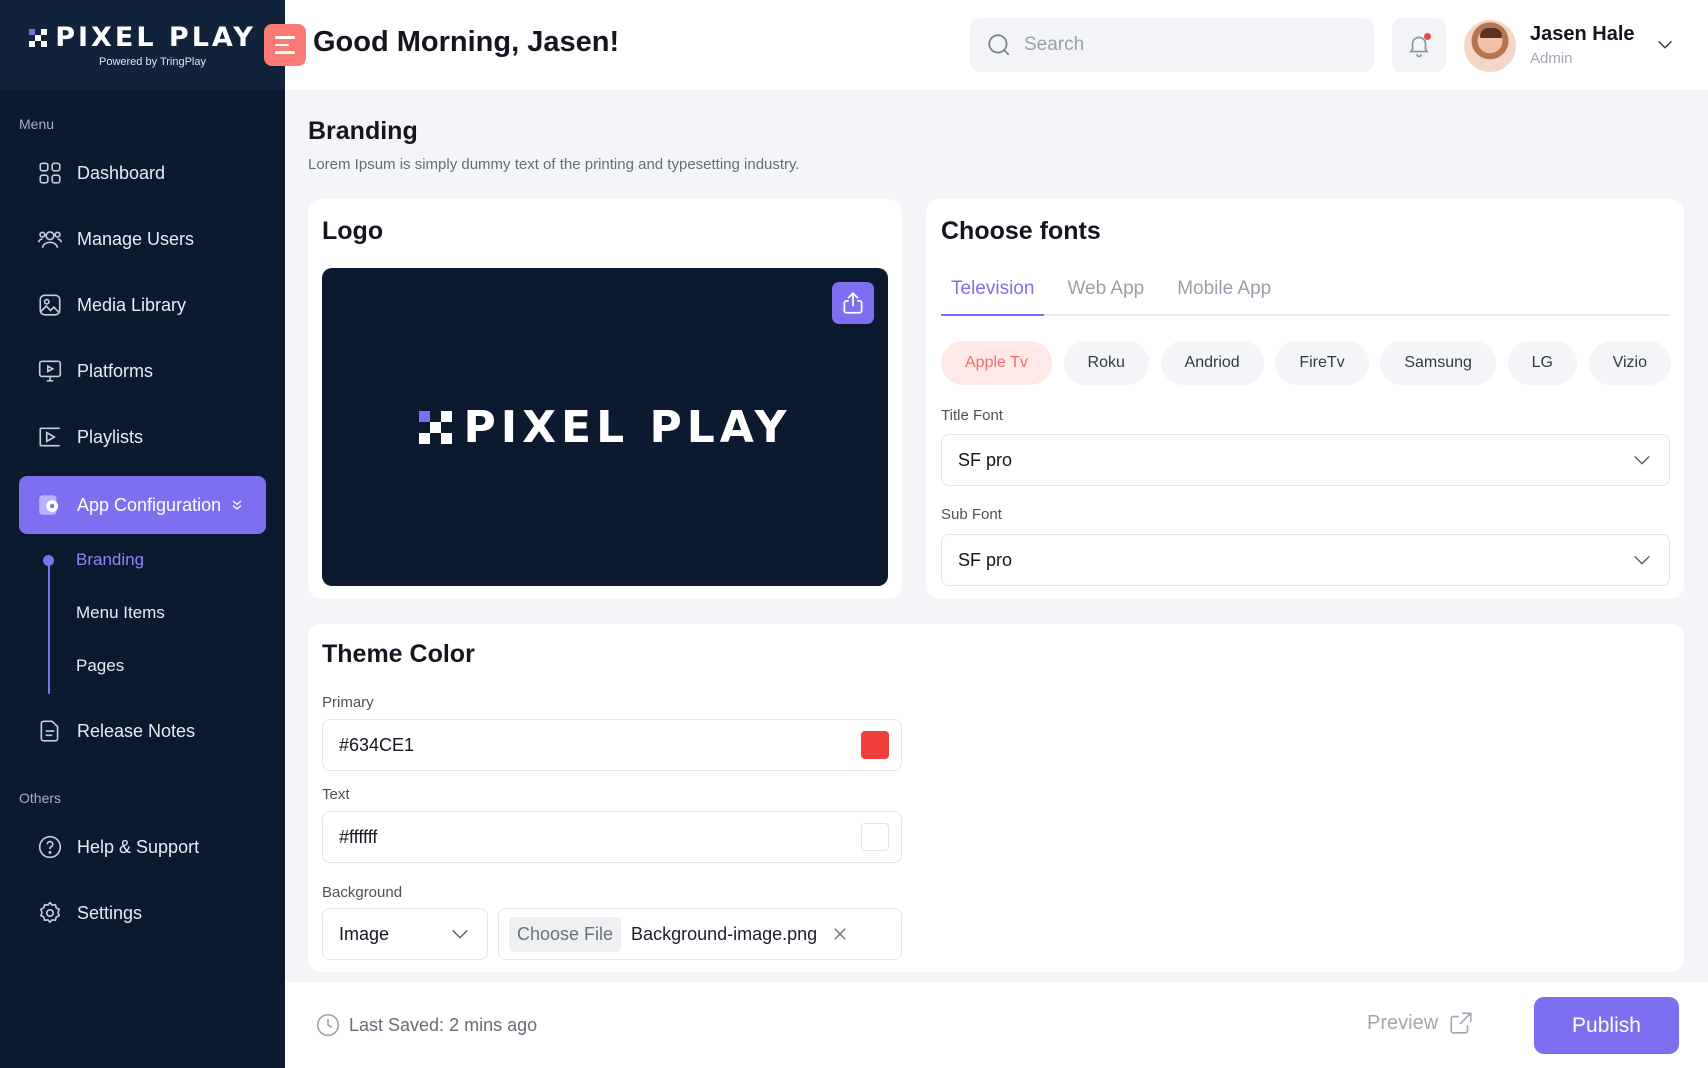  Describe the element at coordinates (1403, 1022) in the screenshot. I see `preview-label: Preview` at that location.